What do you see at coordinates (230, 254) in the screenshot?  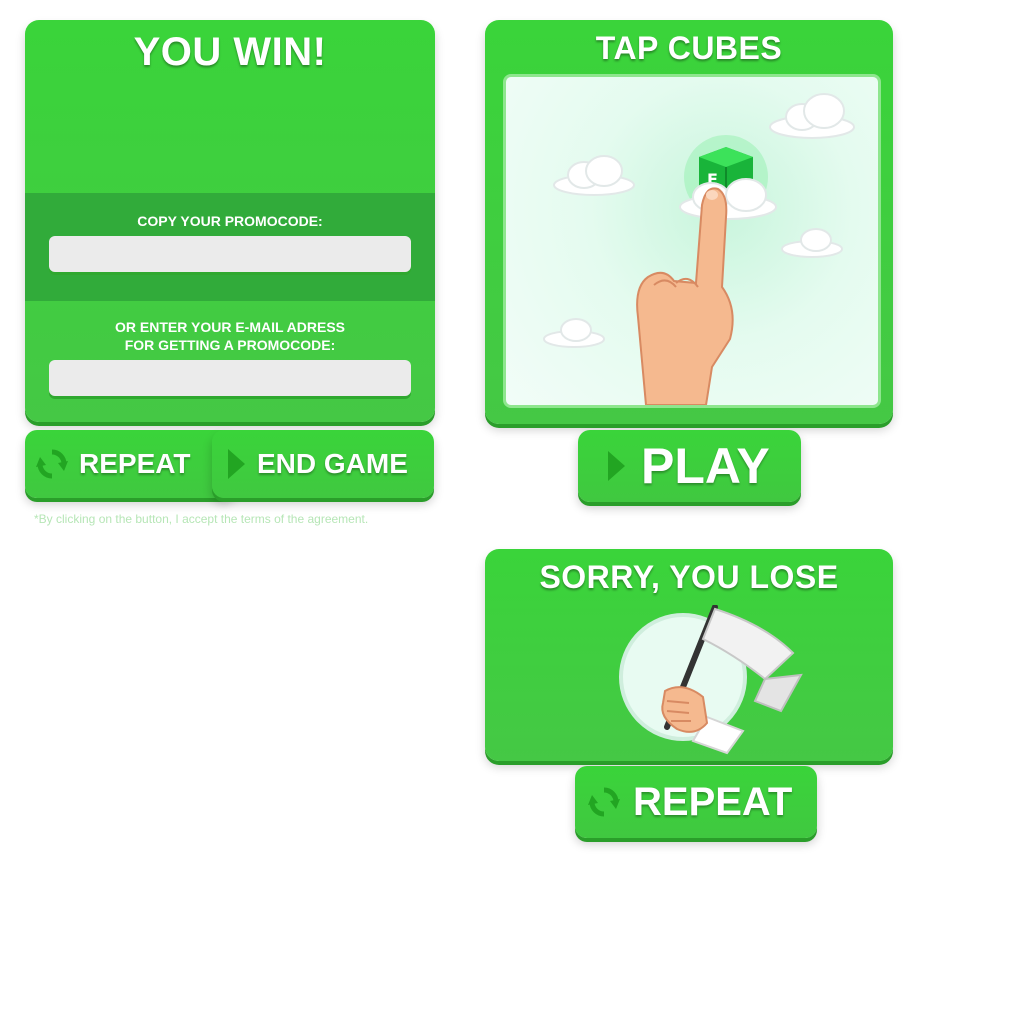 I see `promocode-field` at bounding box center [230, 254].